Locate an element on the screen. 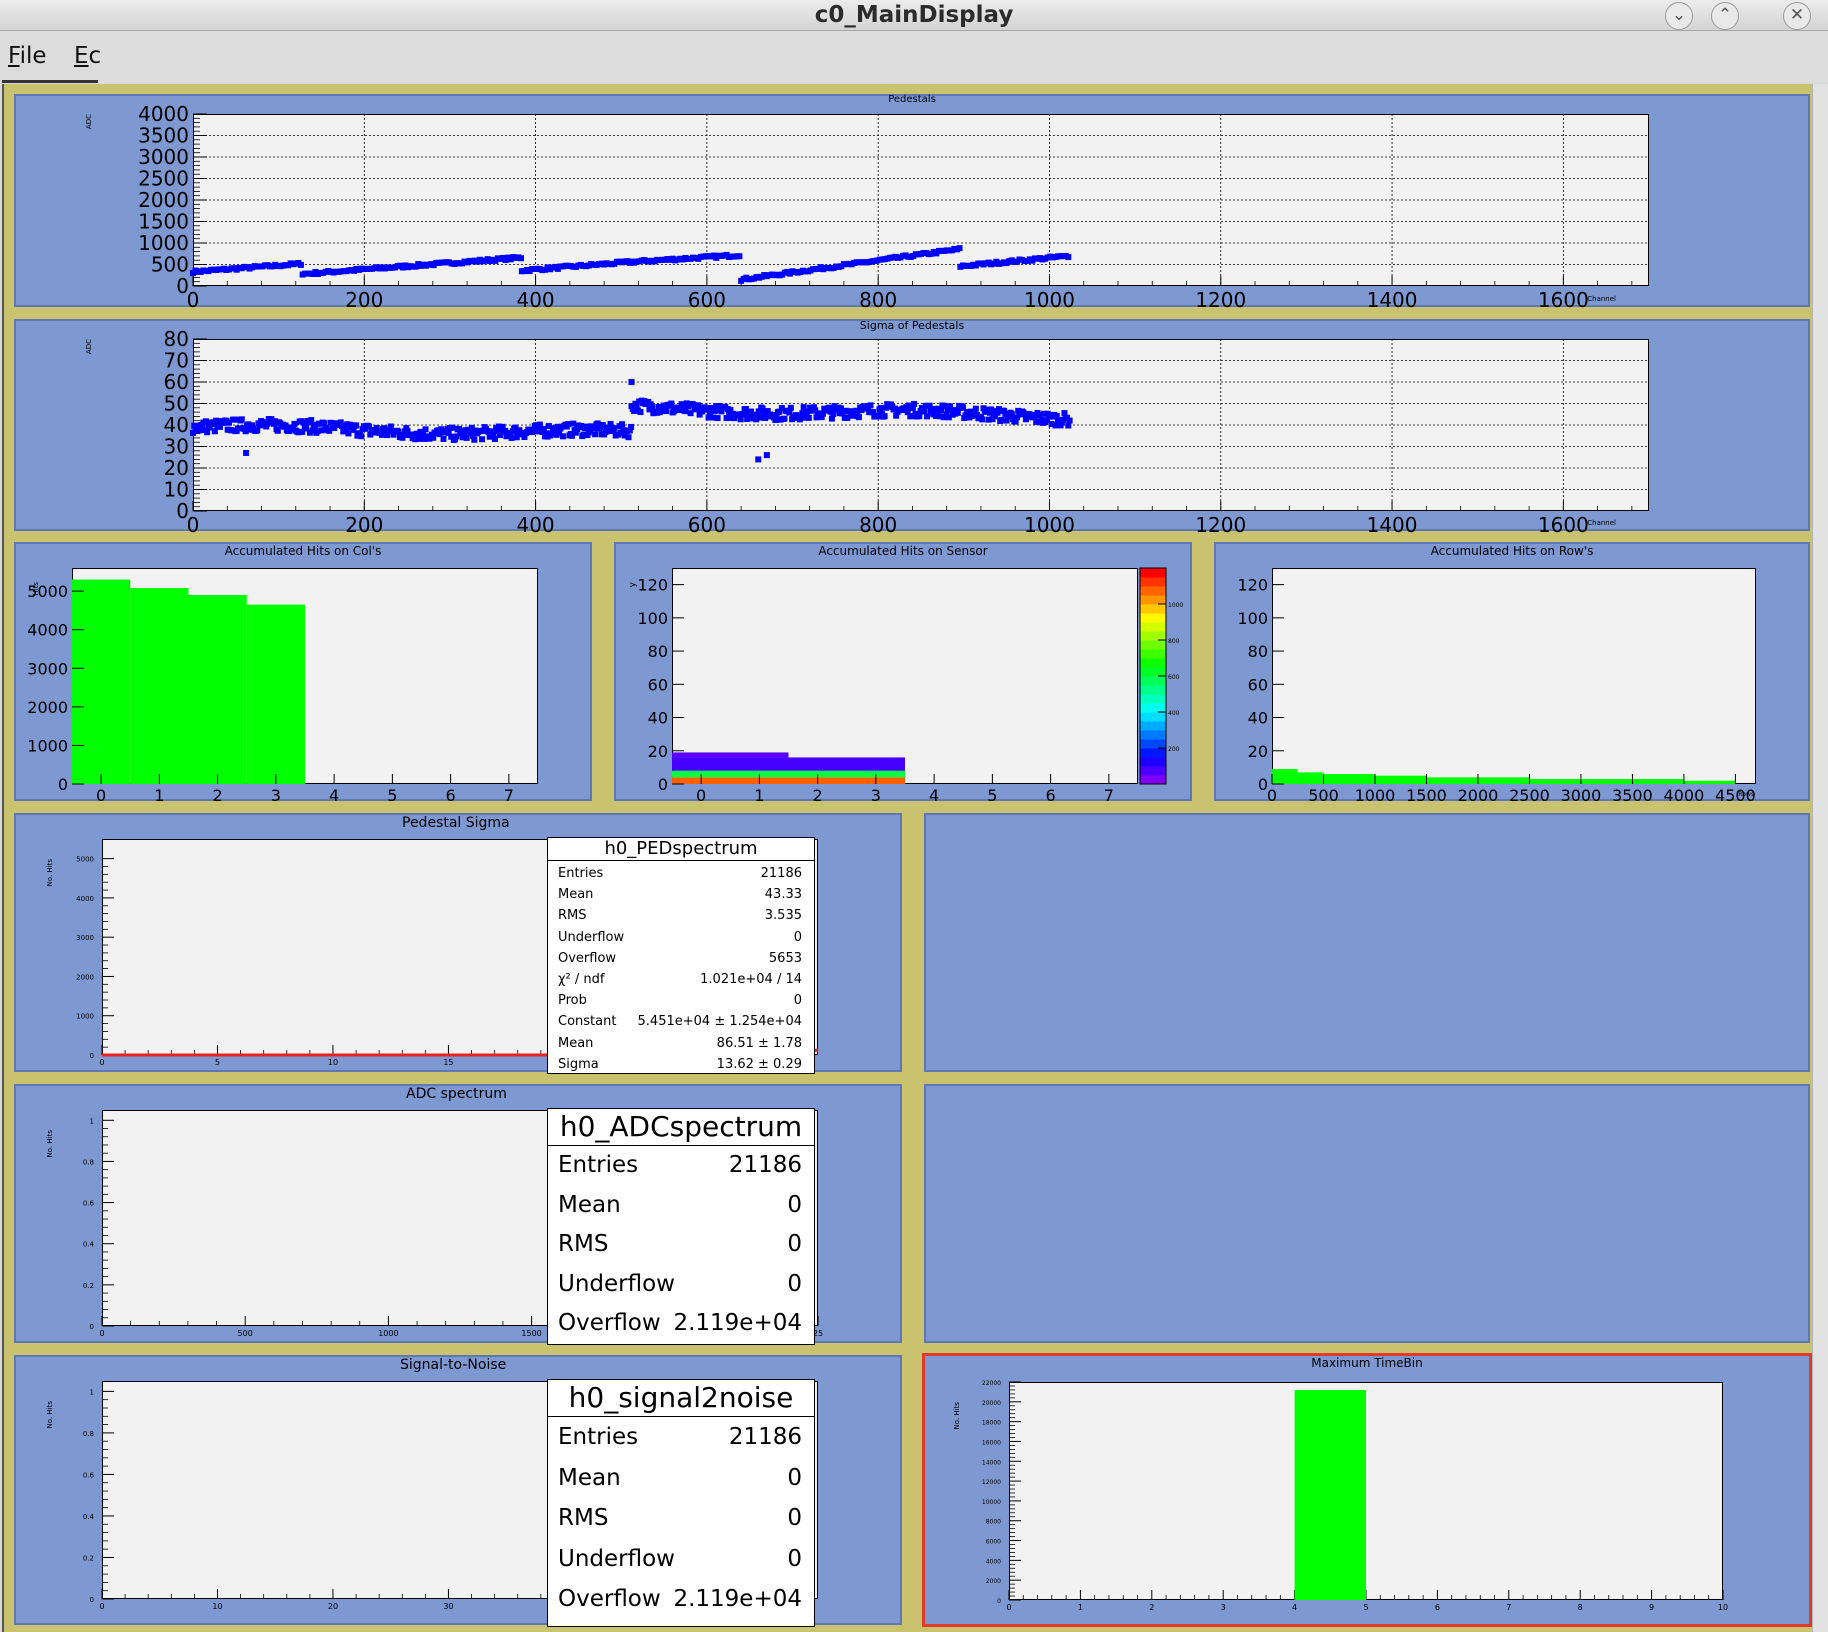 The width and height of the screenshot is (1828, 1632). y-tick-label: 3500 is located at coordinates (163, 136).